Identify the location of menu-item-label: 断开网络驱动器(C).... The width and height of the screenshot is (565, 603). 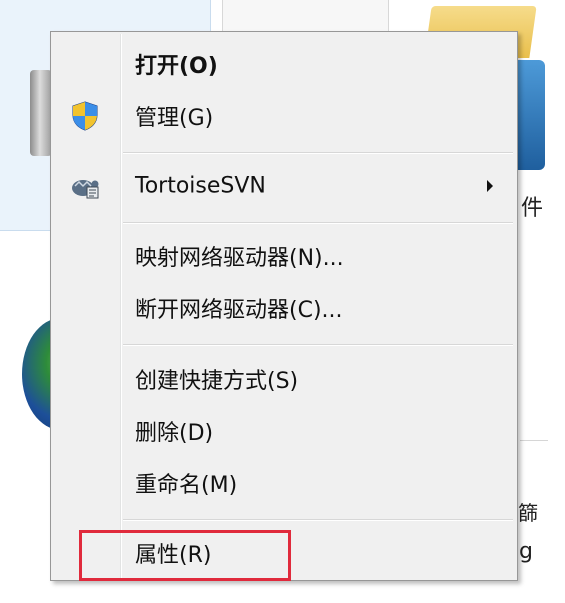
(239, 310).